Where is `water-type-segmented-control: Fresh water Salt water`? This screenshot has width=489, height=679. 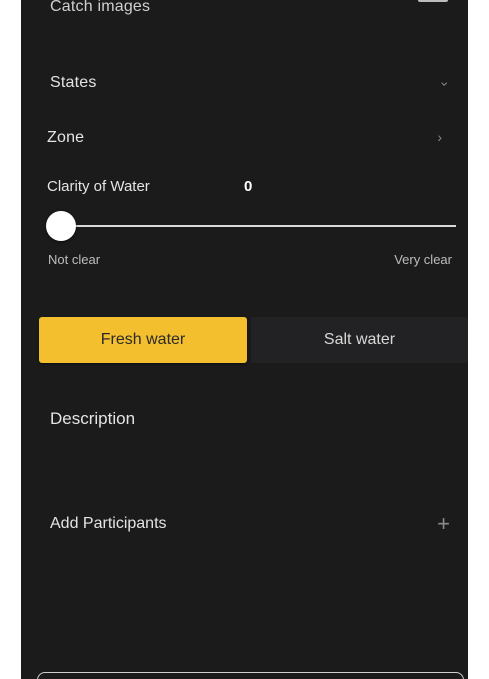
water-type-segmented-control: Fresh water Salt water is located at coordinates (252, 341).